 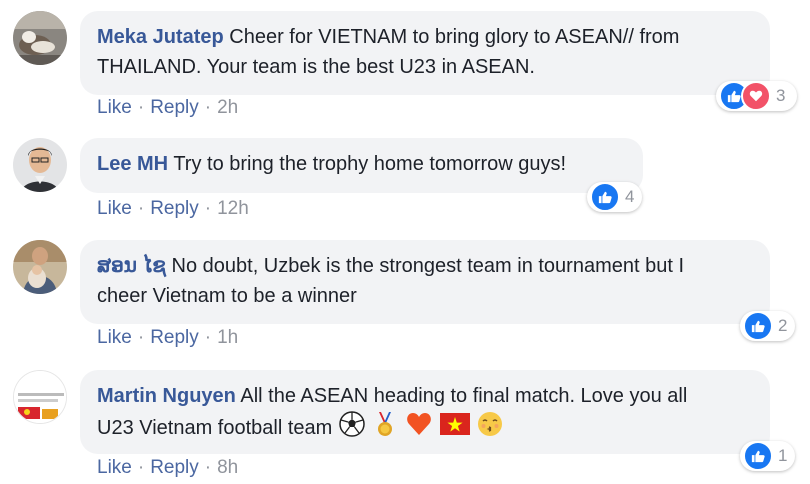 What do you see at coordinates (783, 455) in the screenshot?
I see `reaction-count: 1` at bounding box center [783, 455].